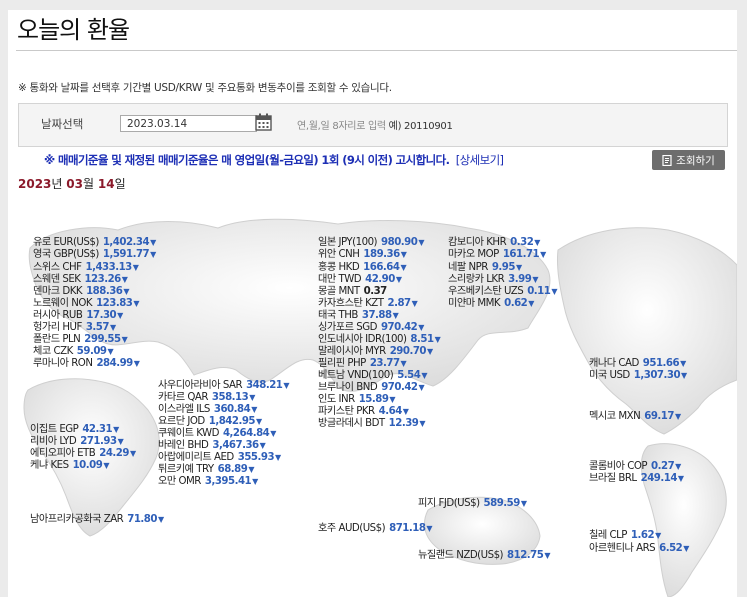 The height and width of the screenshot is (597, 747). Describe the element at coordinates (86, 364) in the screenshot. I see `rate-item: 루마니아 RON 284.99▼` at that location.